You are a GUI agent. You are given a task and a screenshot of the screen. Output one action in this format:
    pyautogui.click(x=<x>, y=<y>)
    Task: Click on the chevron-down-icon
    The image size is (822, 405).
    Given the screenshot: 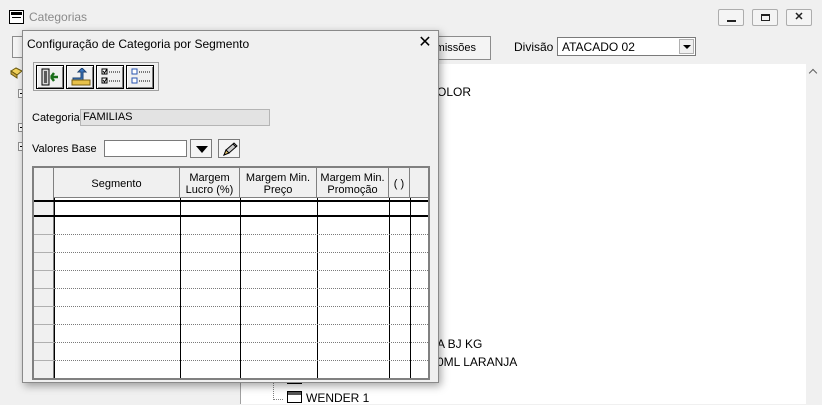 What is the action you would take?
    pyautogui.click(x=686, y=46)
    